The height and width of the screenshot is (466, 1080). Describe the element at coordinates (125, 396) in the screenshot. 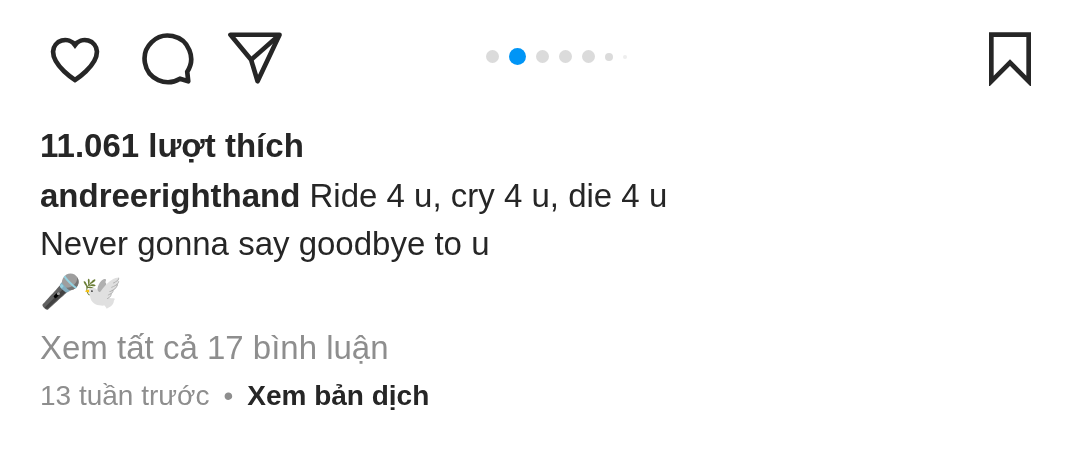

I see `post-time: 13 tuần trước` at that location.